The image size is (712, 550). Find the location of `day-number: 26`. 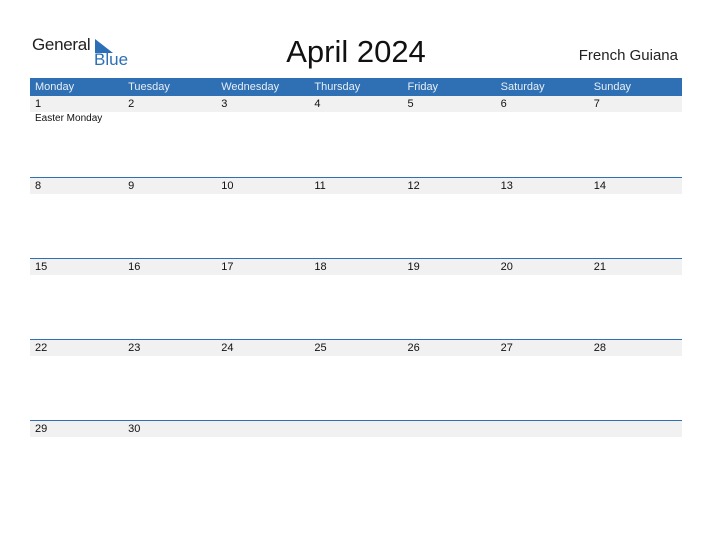

day-number: 26 is located at coordinates (413, 348).